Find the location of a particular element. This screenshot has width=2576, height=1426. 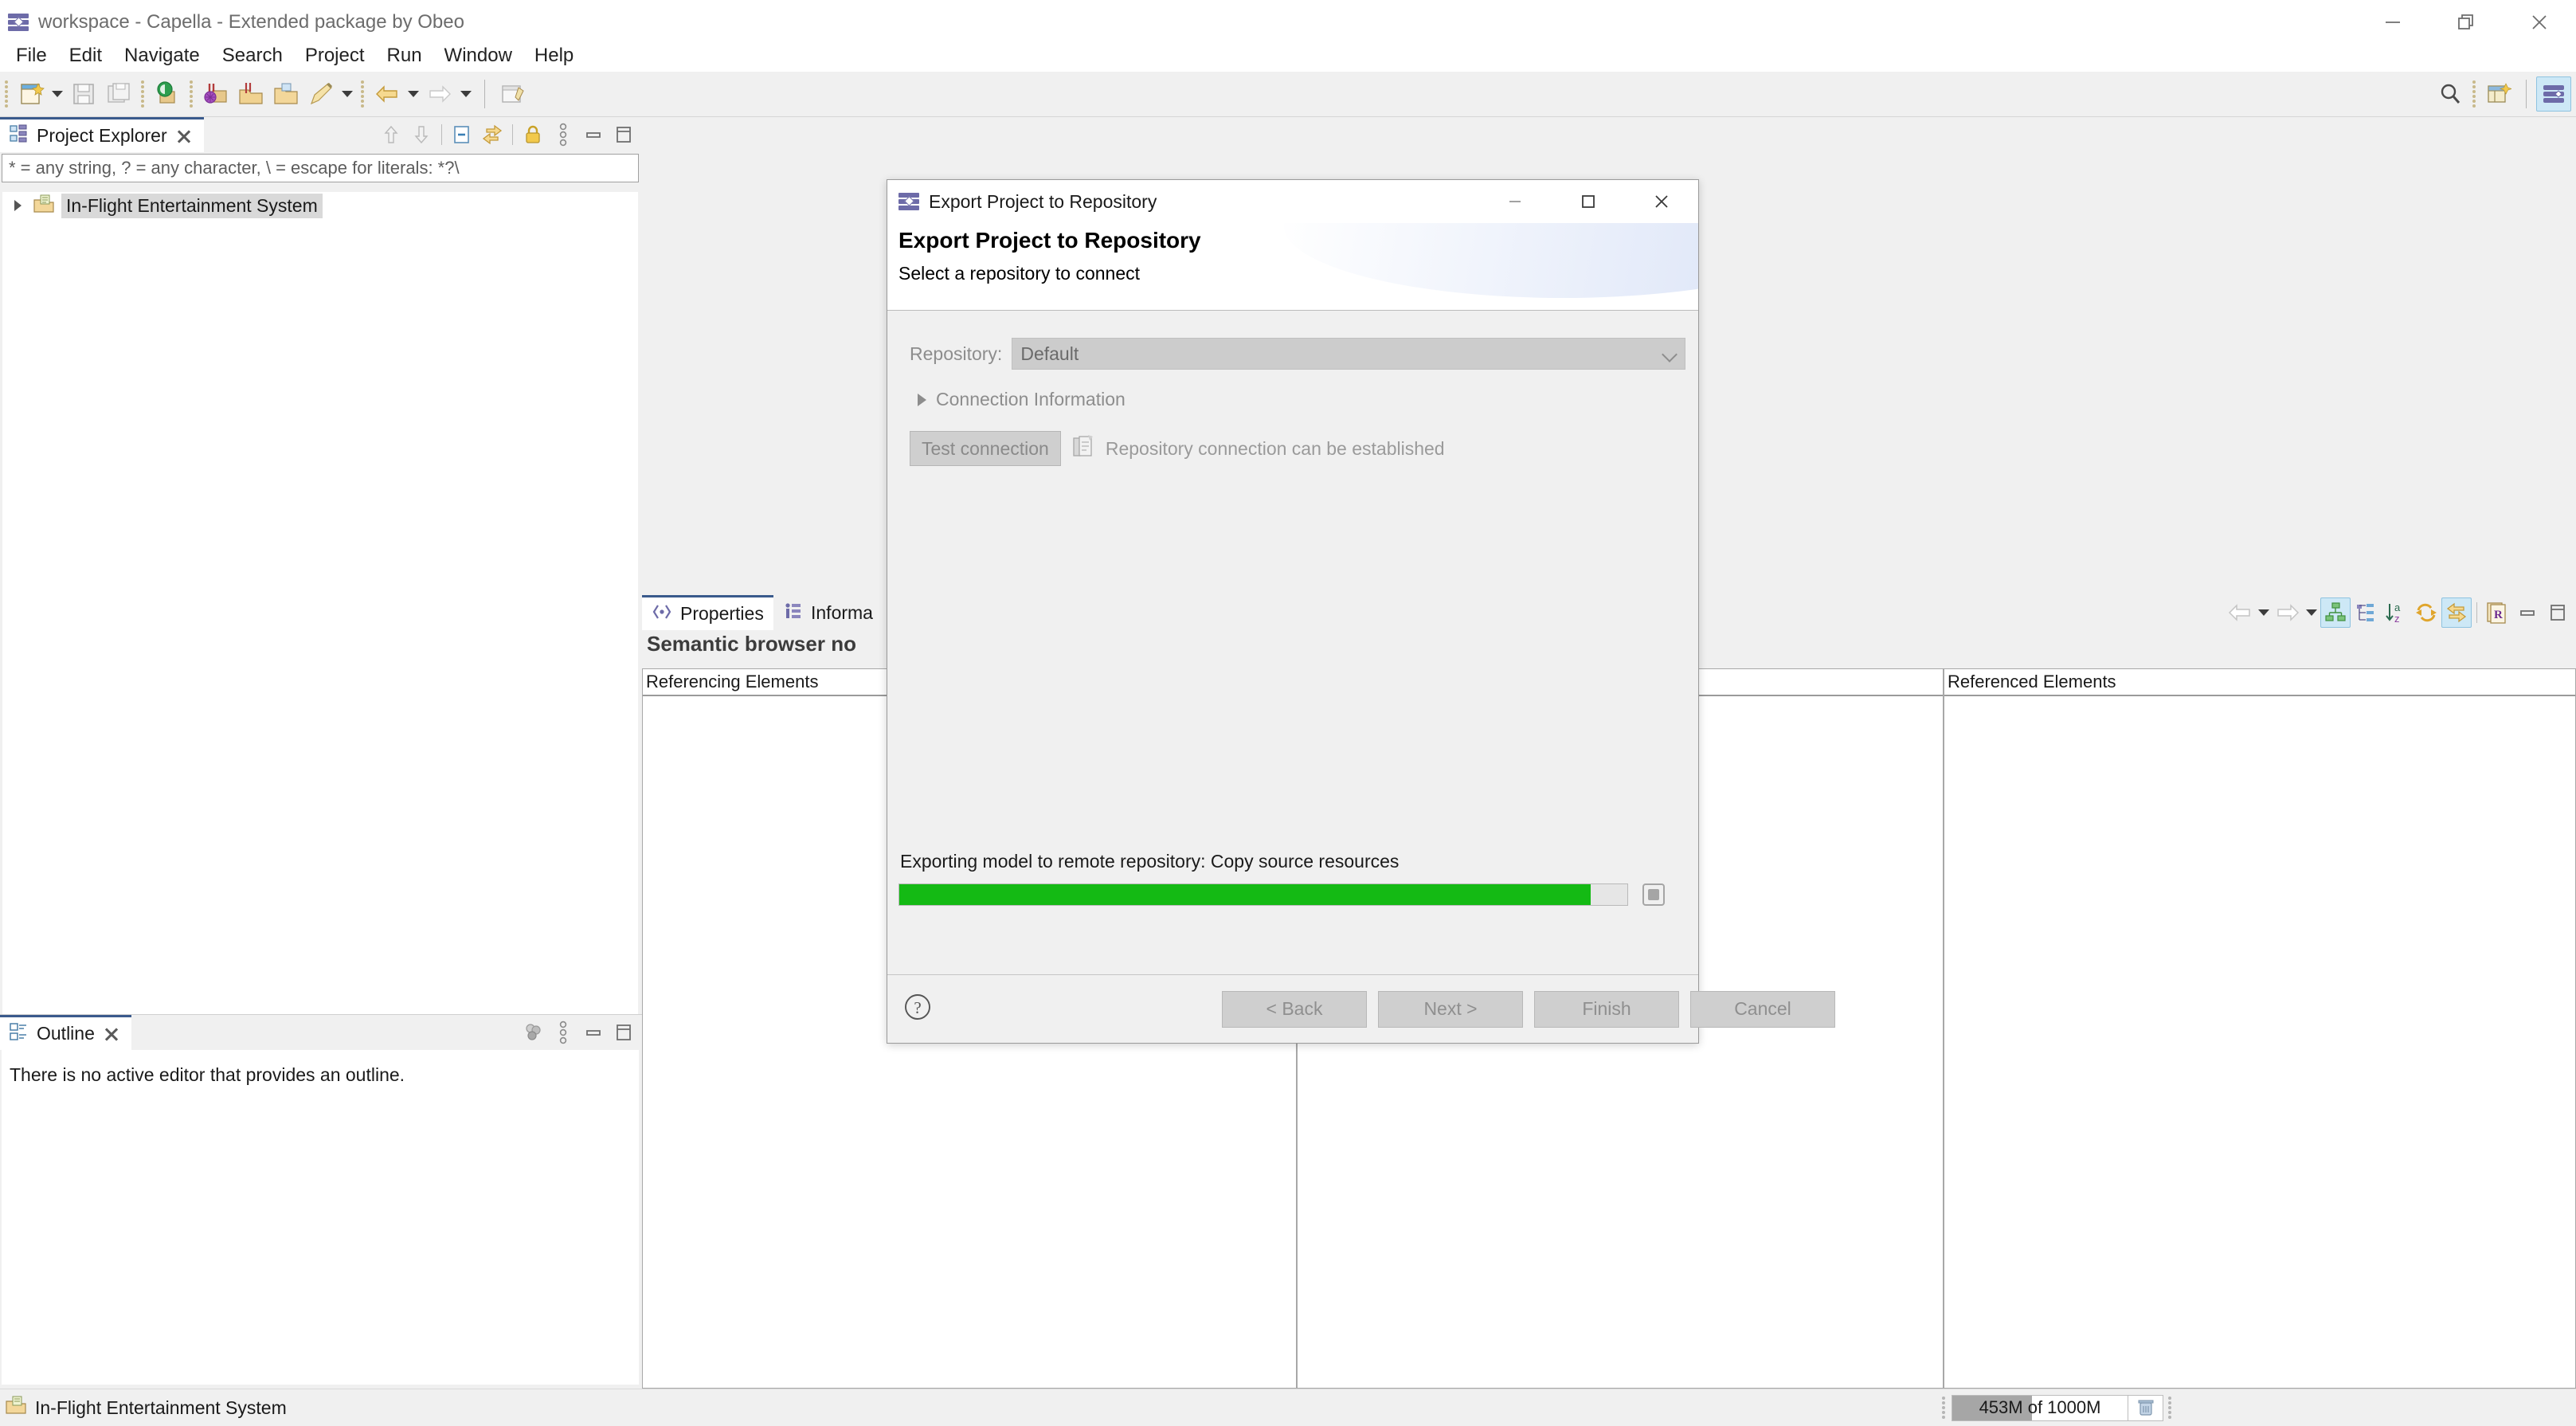

chevron-right-icon is located at coordinates (17, 205).